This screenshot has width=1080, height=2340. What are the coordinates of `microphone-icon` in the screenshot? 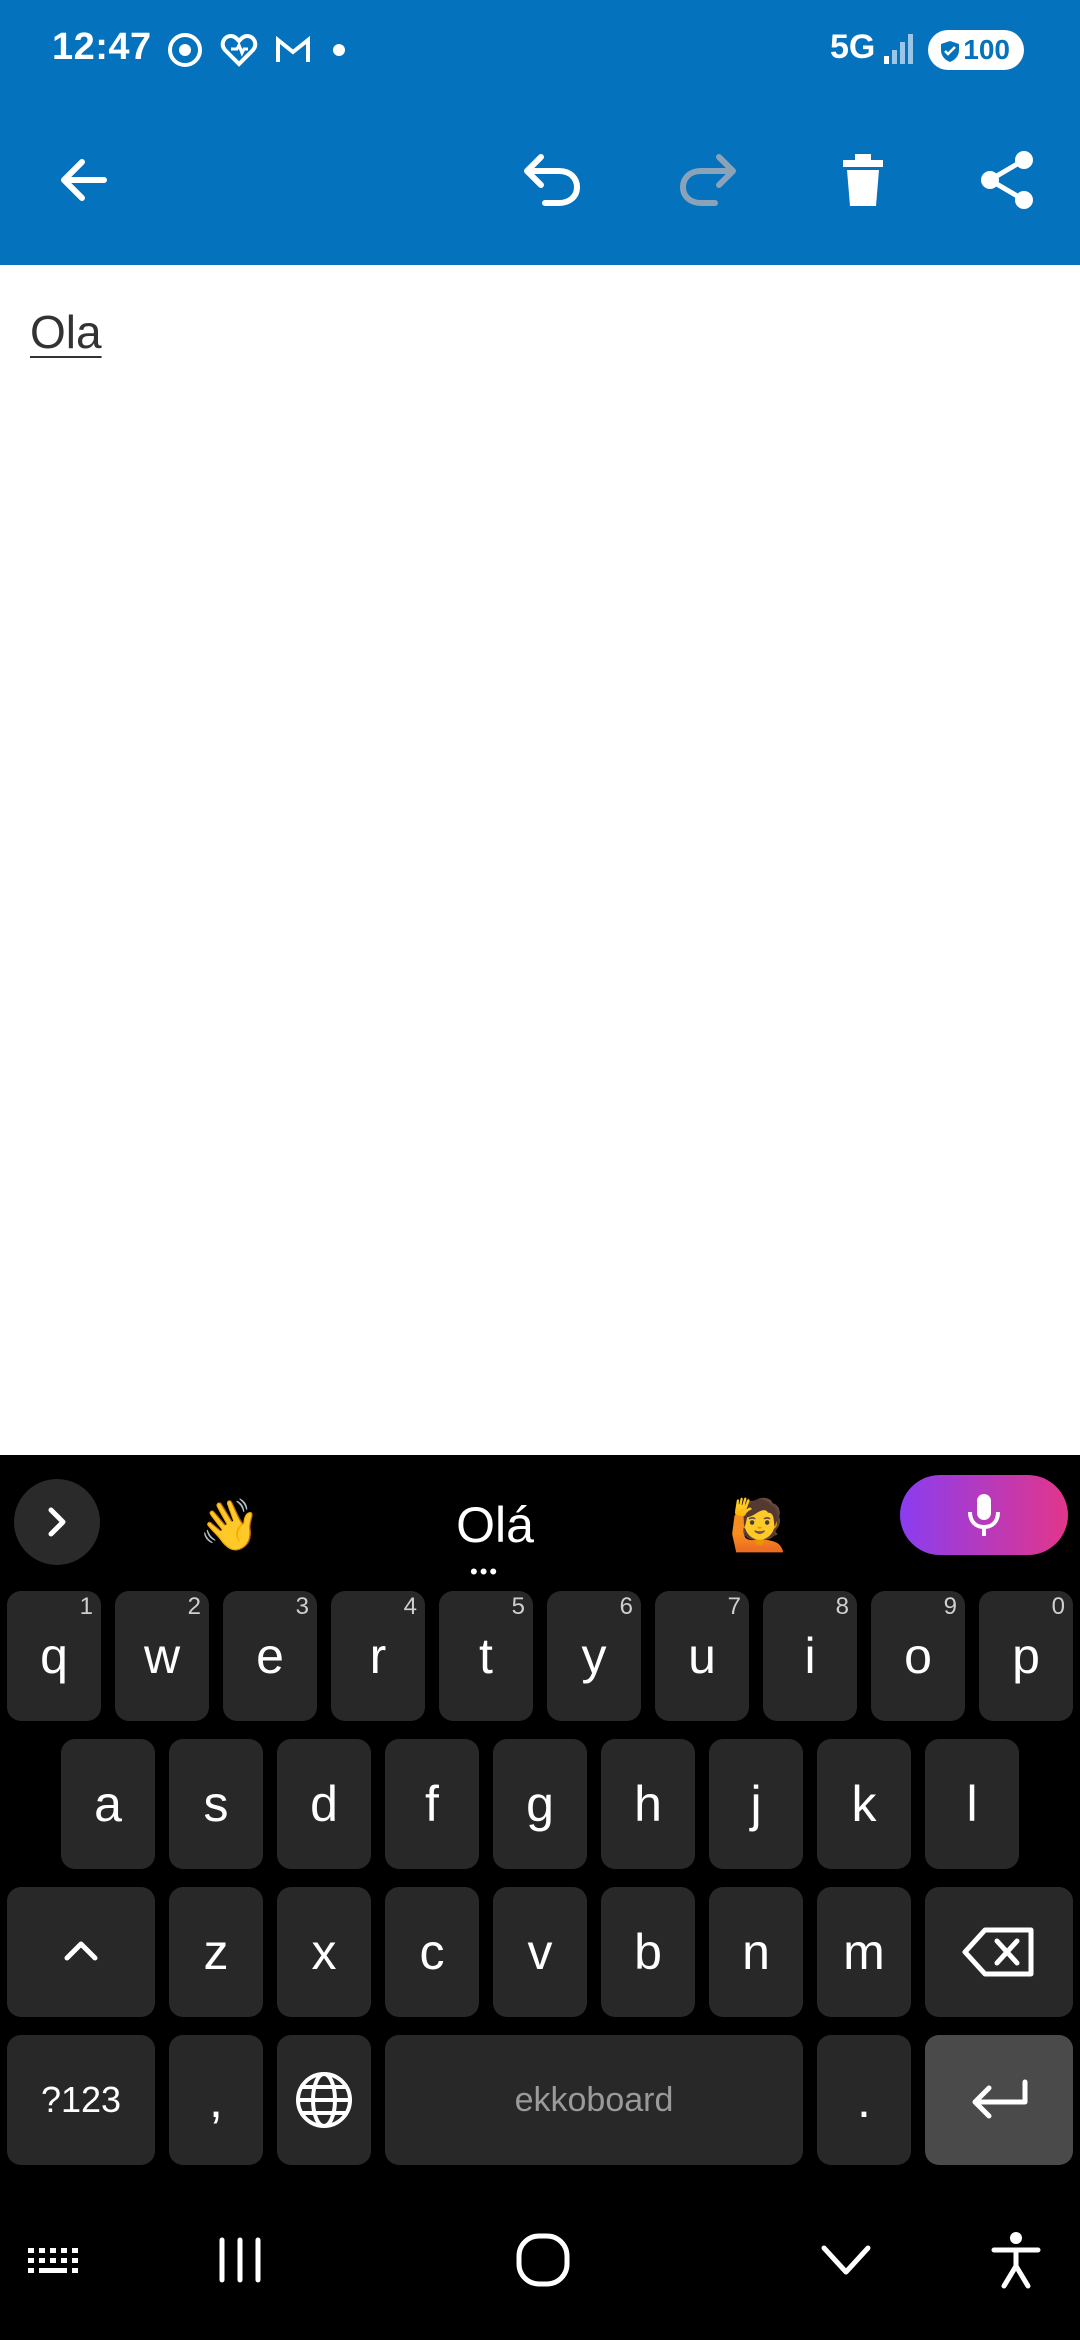 It's located at (984, 1515).